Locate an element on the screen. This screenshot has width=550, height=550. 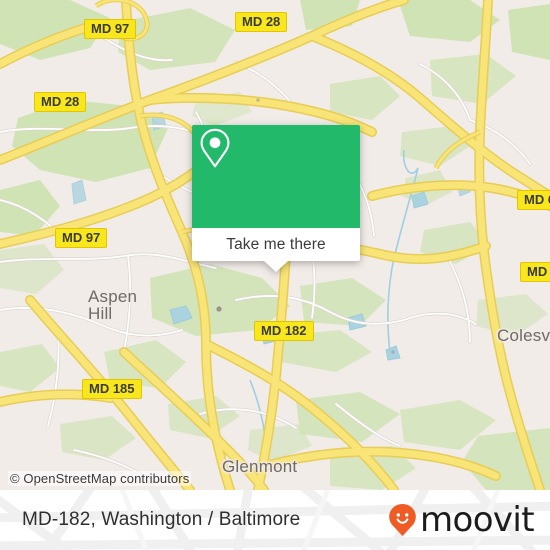
footer-bar: MD-182, Washington / Baltimore moovit is located at coordinates (275, 520).